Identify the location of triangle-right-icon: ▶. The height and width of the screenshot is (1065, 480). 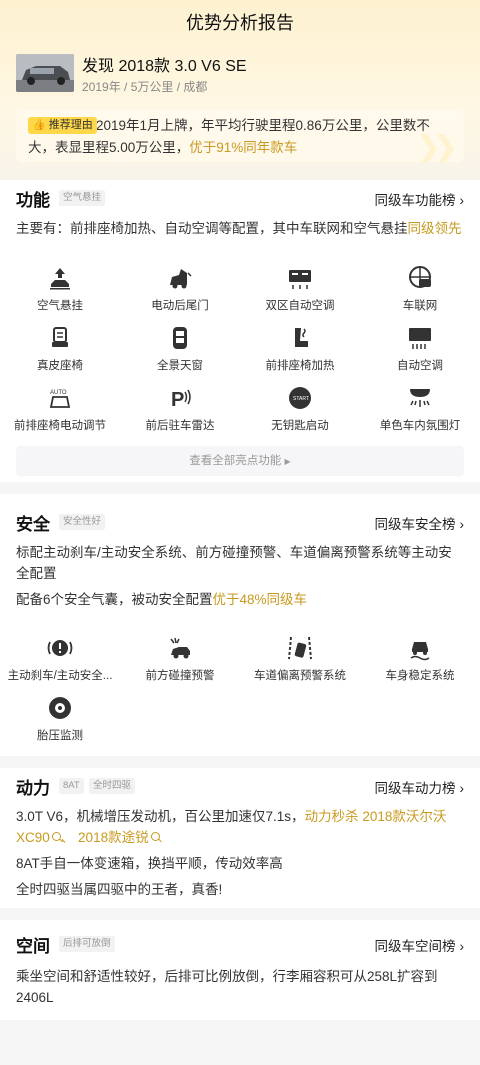
(287, 461).